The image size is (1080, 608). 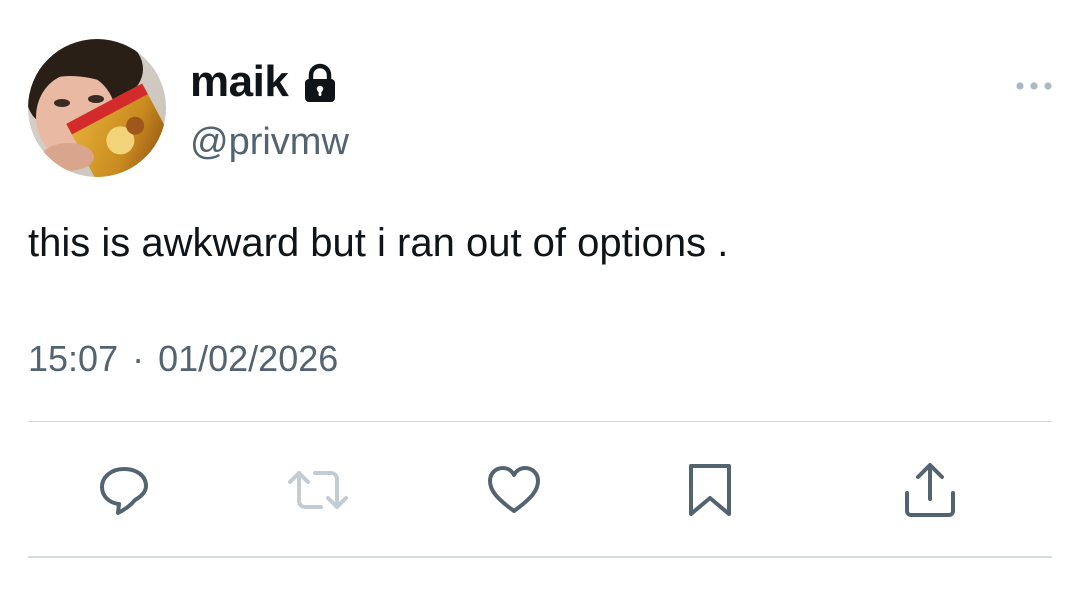 I want to click on bookmark-icon, so click(x=710, y=490).